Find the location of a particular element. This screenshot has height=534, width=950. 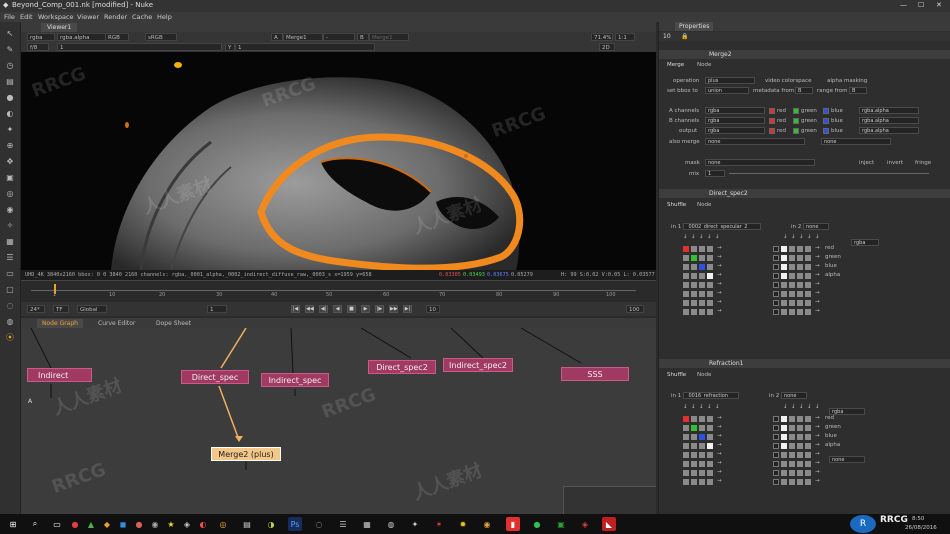

time-icon: ◷ is located at coordinates (10, 65).